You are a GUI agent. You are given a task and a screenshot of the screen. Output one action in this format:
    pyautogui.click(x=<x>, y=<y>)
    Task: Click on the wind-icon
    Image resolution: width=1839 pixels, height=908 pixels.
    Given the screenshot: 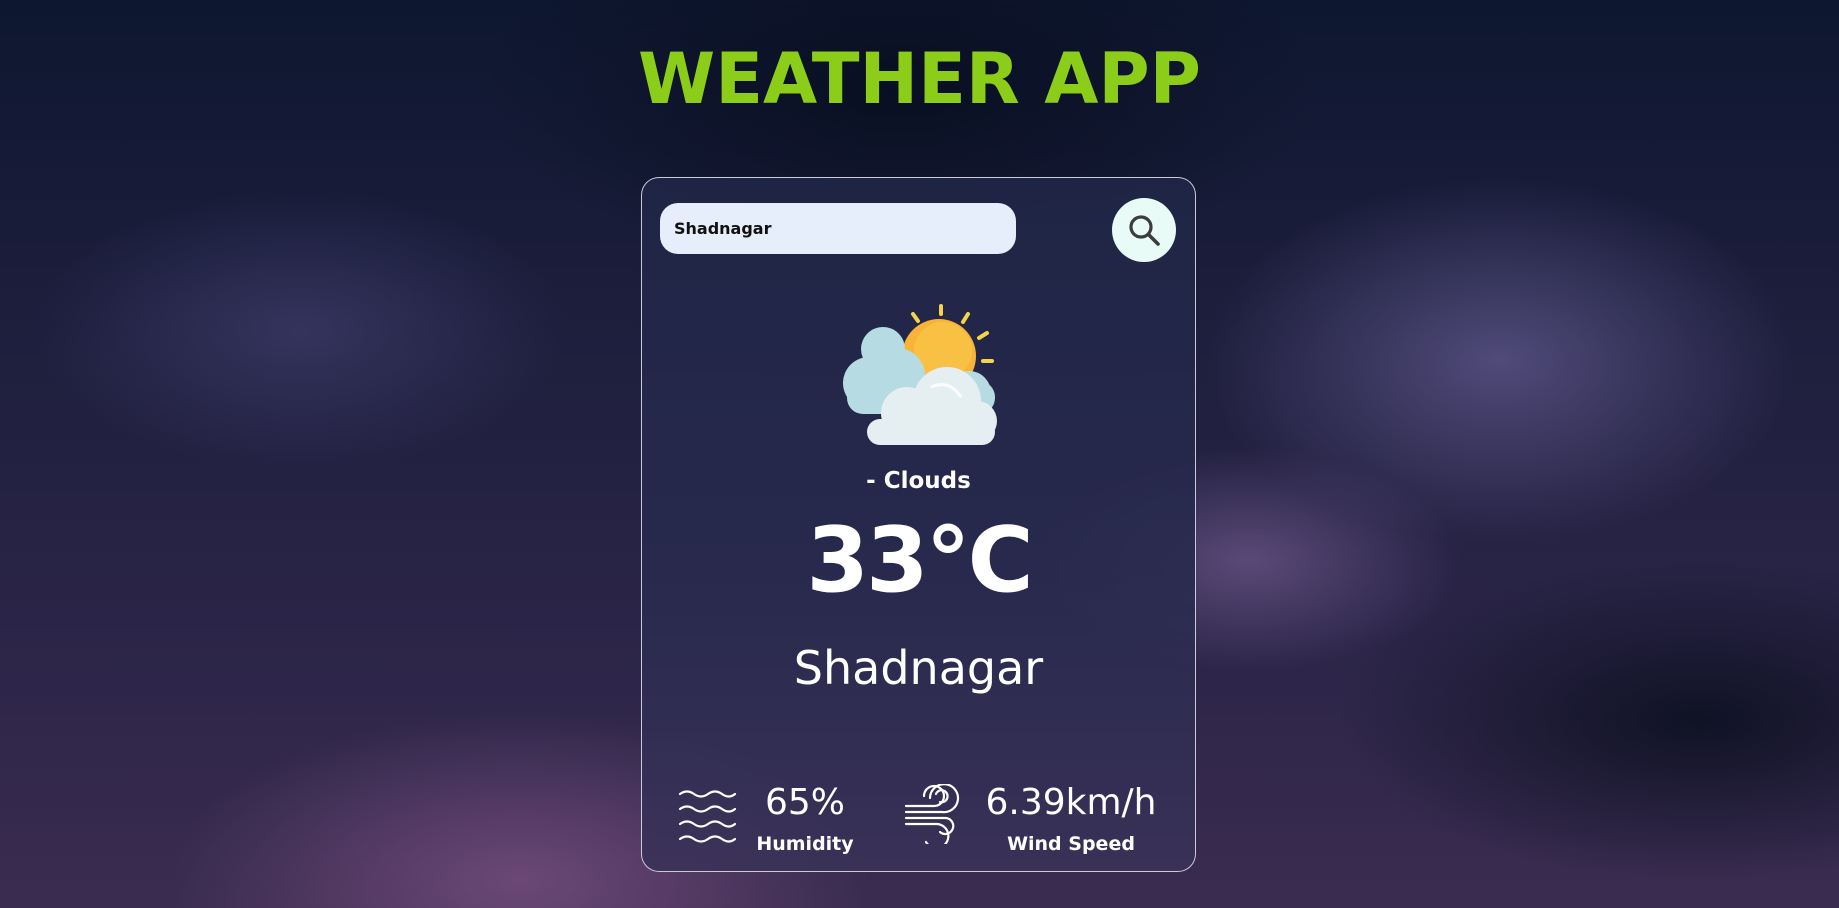 What is the action you would take?
    pyautogui.click(x=932, y=814)
    